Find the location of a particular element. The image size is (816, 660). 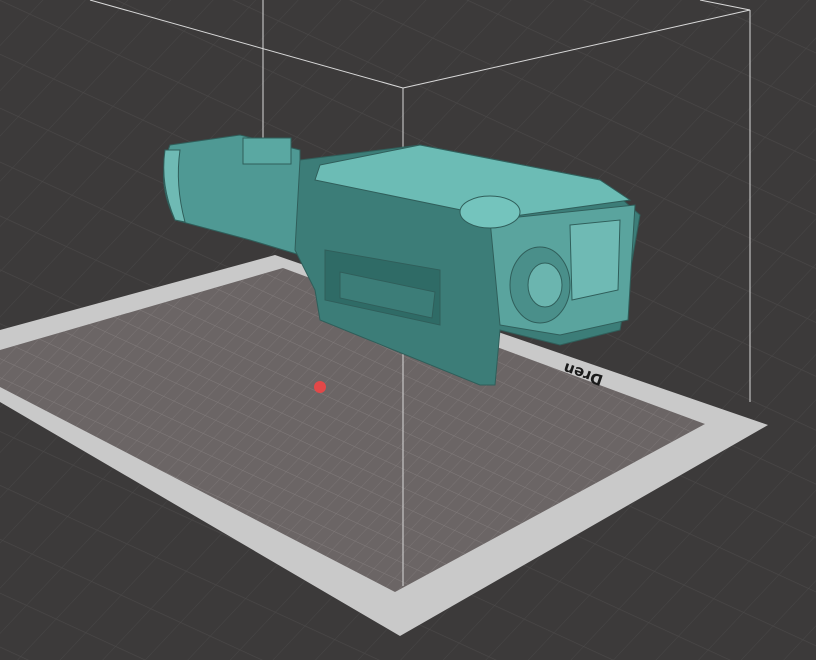

marker-dot is located at coordinates (320, 387).